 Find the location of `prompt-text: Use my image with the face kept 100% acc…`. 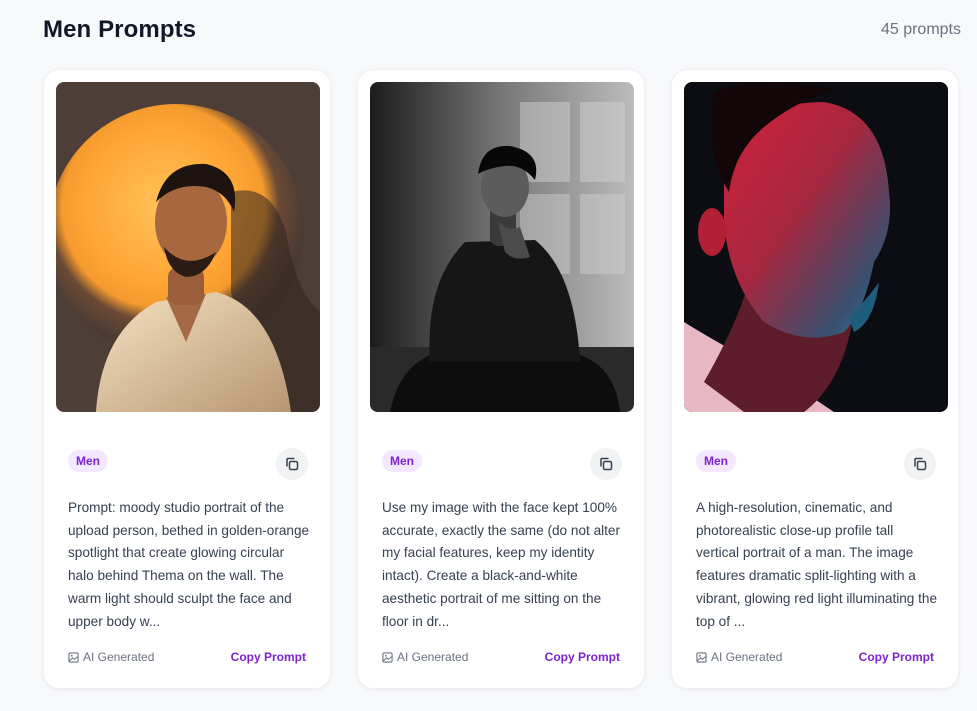

prompt-text: Use my image with the face kept 100% acc… is located at coordinates (501, 564).